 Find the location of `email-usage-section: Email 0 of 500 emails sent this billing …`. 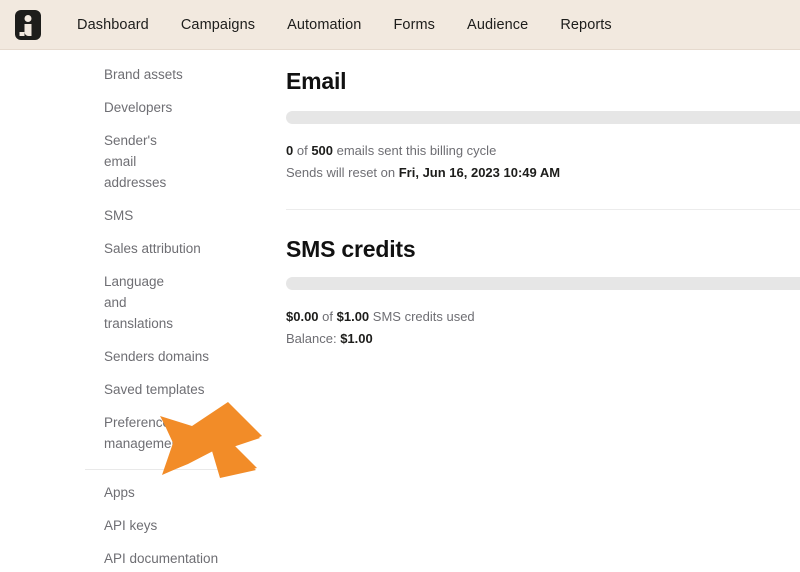

email-usage-section: Email 0 of 500 emails sent this billing … is located at coordinates (543, 126).